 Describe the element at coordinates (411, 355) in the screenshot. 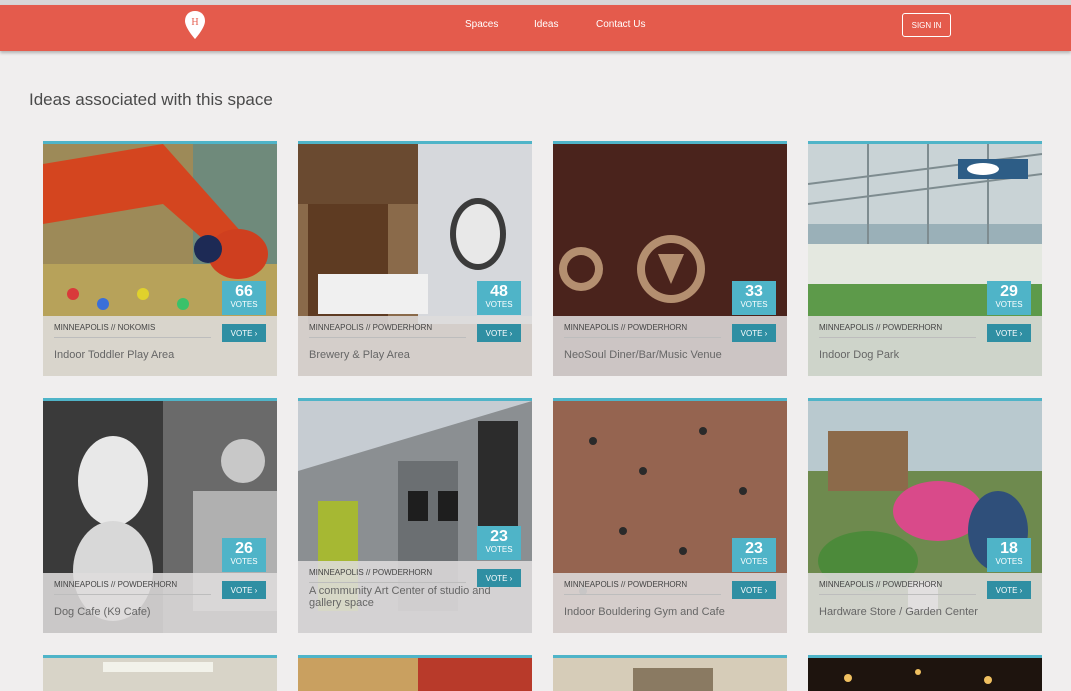

I see `card-title: Brewery & Play Area` at that location.